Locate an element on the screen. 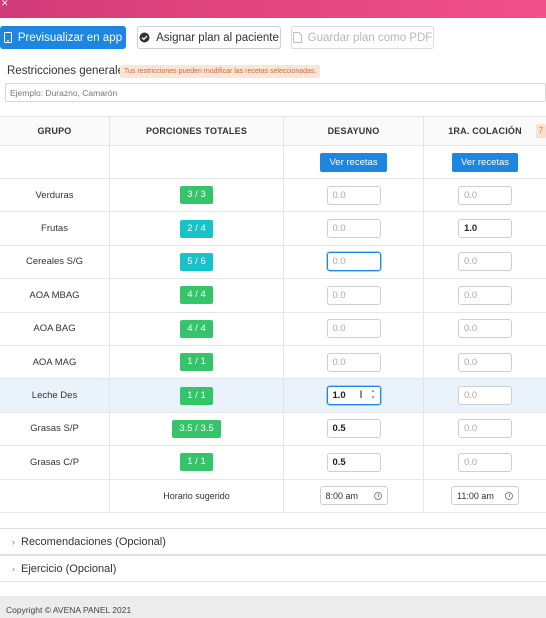 This screenshot has height=618, width=546. ejercicio-label: Ejercicio (Opcional) is located at coordinates (69, 568).